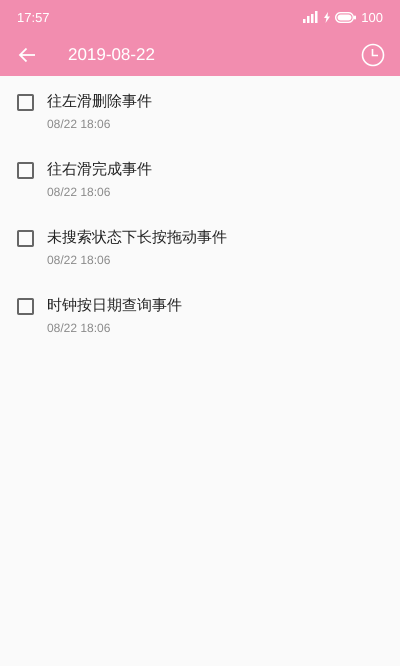 This screenshot has height=666, width=400. Describe the element at coordinates (311, 17) in the screenshot. I see `signal-icon` at that location.